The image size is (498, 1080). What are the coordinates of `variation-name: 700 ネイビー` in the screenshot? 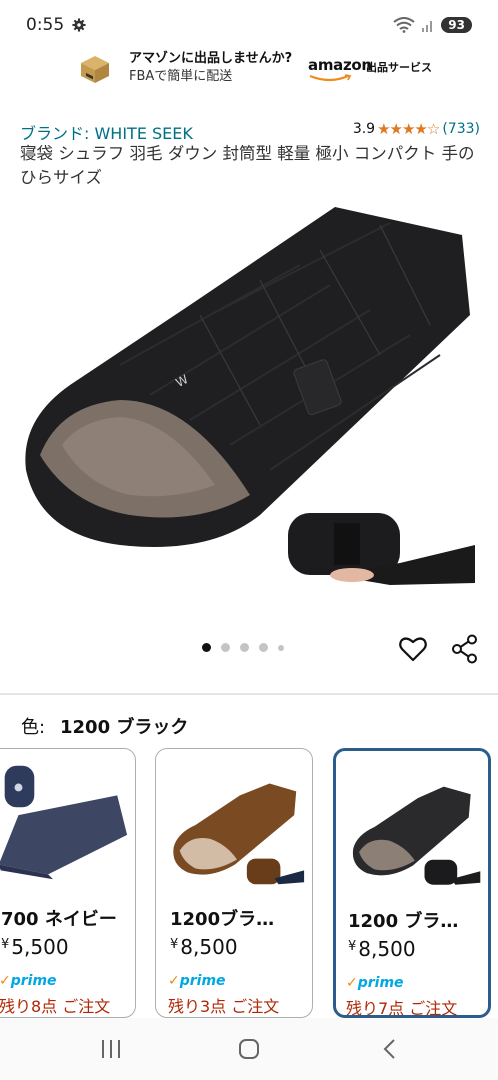 It's located at (59, 919).